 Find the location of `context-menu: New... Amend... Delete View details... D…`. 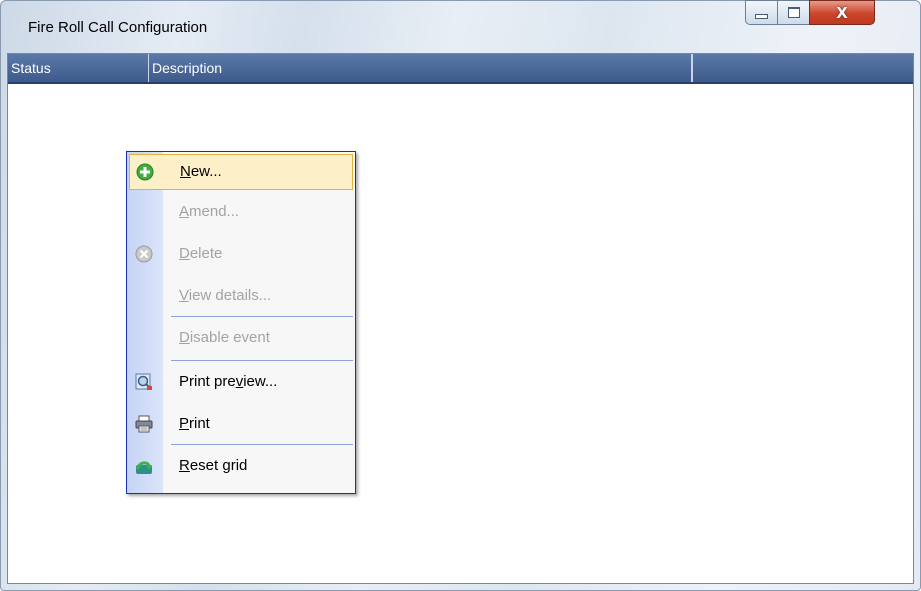

context-menu: New... Amend... Delete View details... D… is located at coordinates (241, 322).